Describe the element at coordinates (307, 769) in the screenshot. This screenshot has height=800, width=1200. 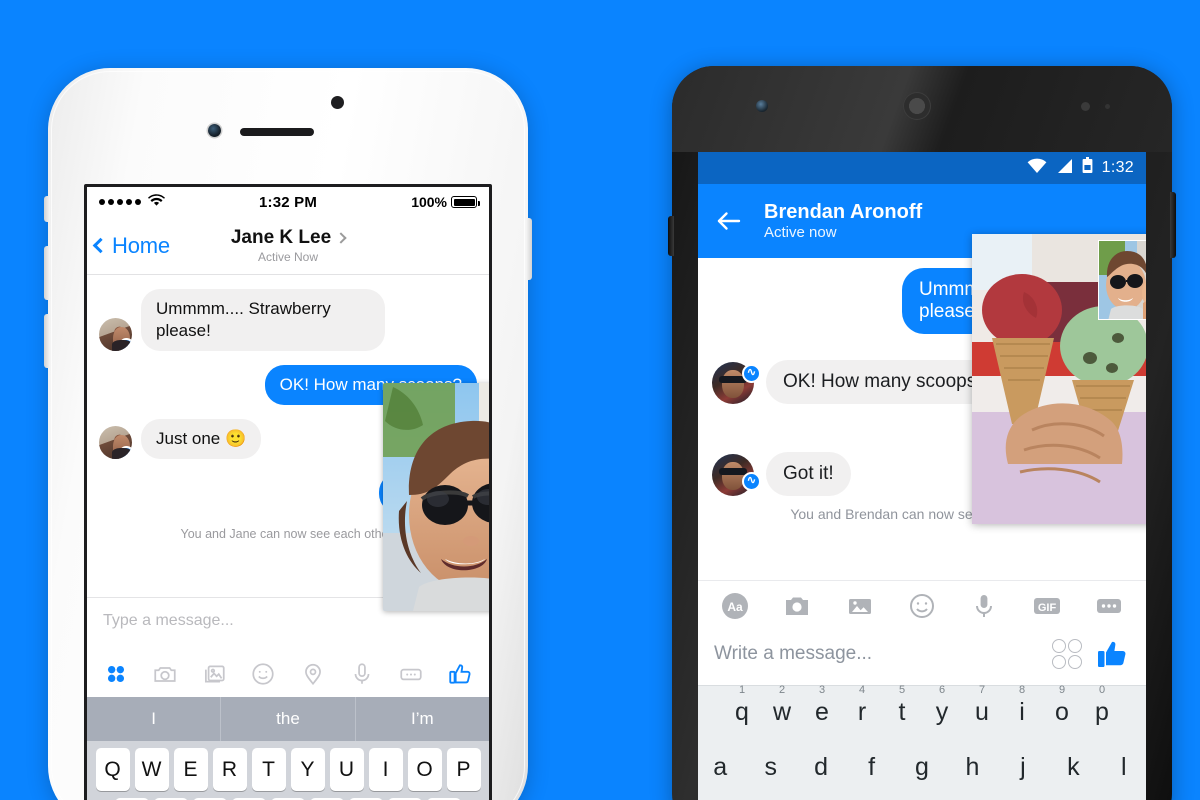
I see `keyboard-key: Y` at that location.